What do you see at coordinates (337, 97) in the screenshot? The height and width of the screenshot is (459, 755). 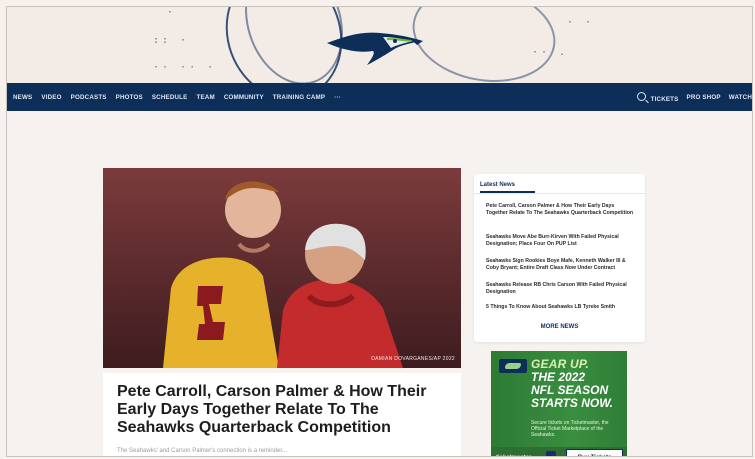 I see `nav-item-more: ···` at bounding box center [337, 97].